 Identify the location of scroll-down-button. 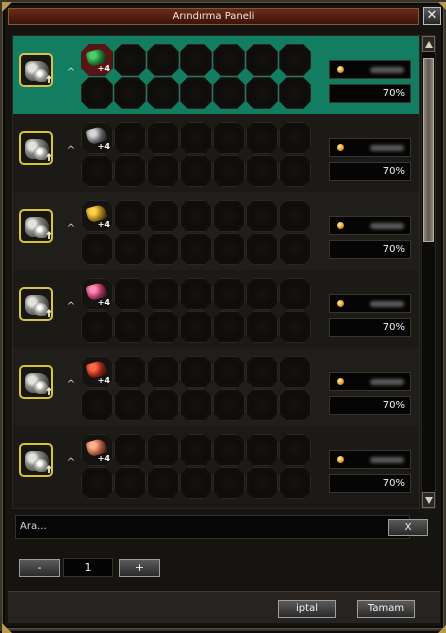
(428, 500).